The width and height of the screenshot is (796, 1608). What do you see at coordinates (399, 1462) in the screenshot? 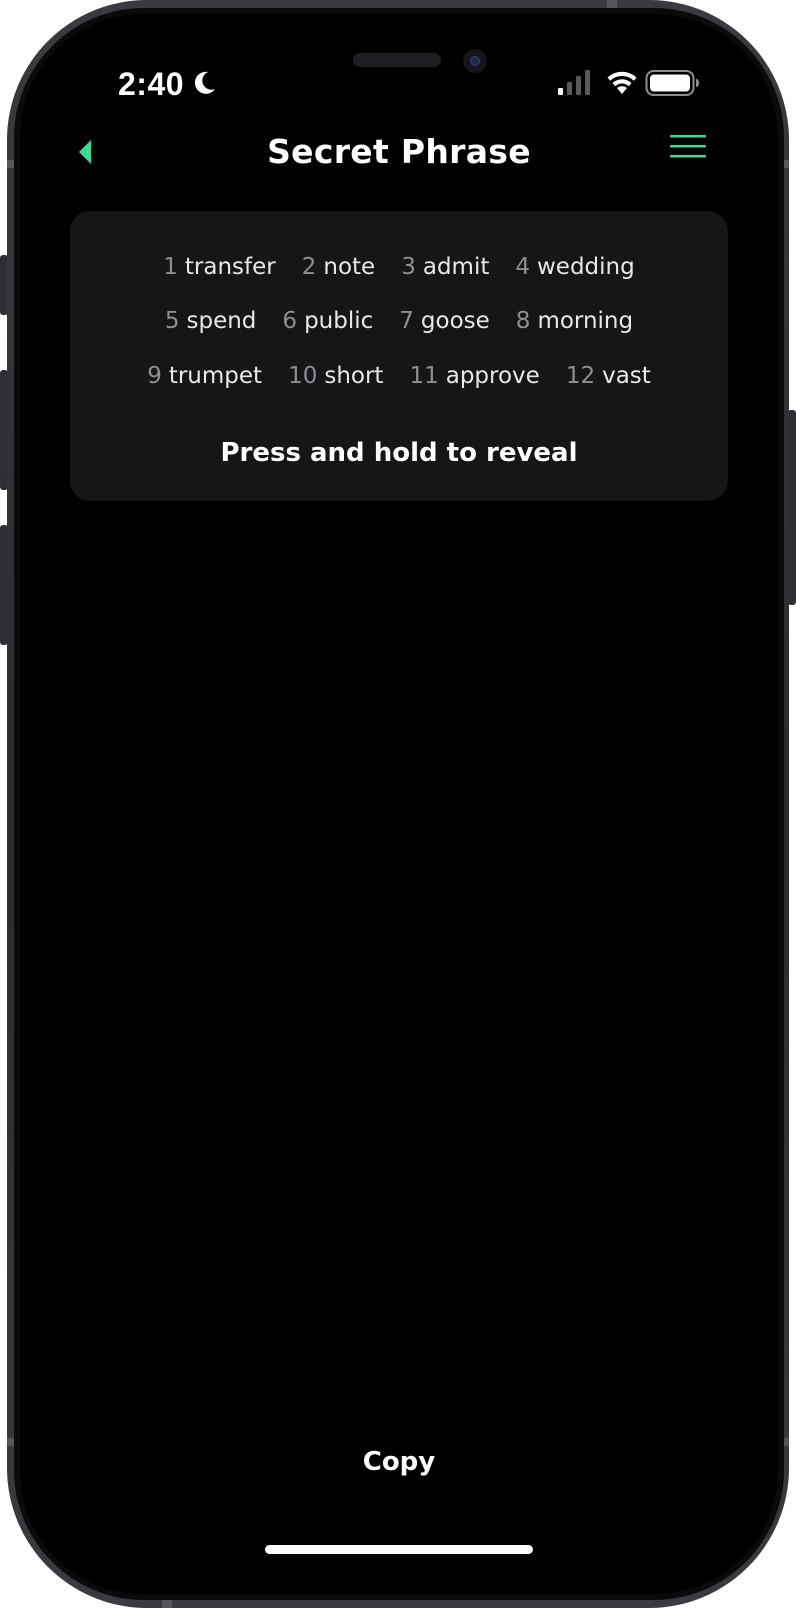
I see `copy-button: Copy` at bounding box center [399, 1462].